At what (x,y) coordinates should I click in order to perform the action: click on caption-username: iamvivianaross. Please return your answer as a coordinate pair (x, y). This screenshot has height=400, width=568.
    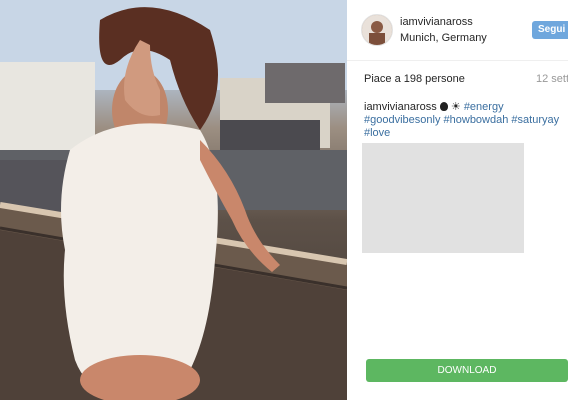
    Looking at the image, I should click on (400, 107).